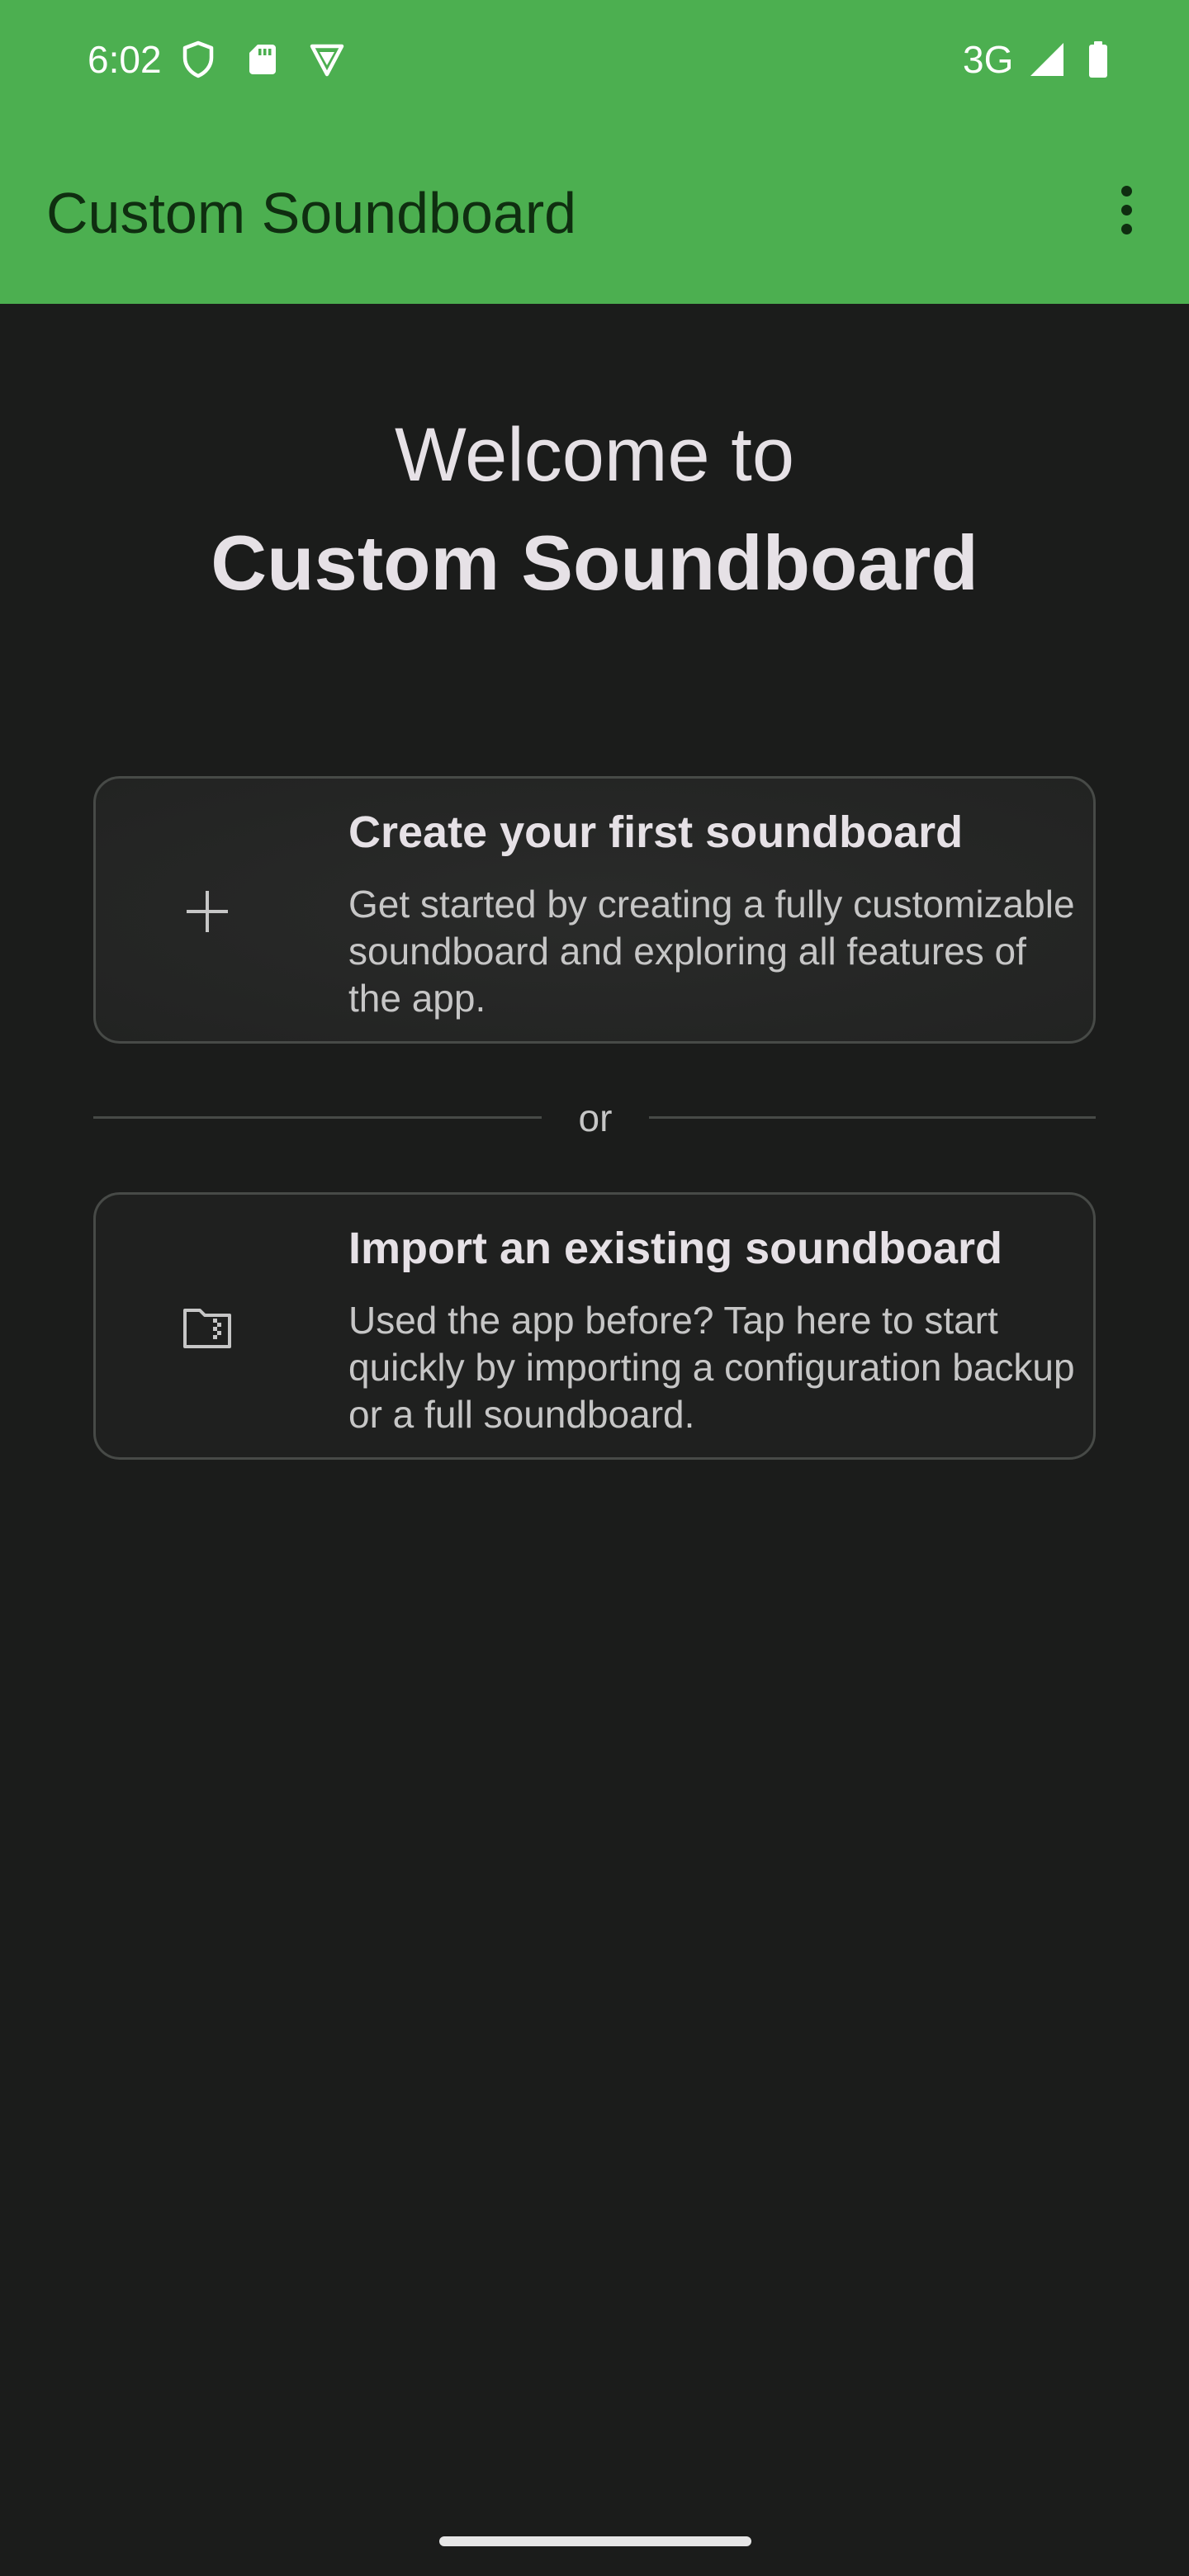 Image resolution: width=1189 pixels, height=2576 pixels. What do you see at coordinates (656, 832) in the screenshot?
I see `create-card-title: Create your first soundboard` at bounding box center [656, 832].